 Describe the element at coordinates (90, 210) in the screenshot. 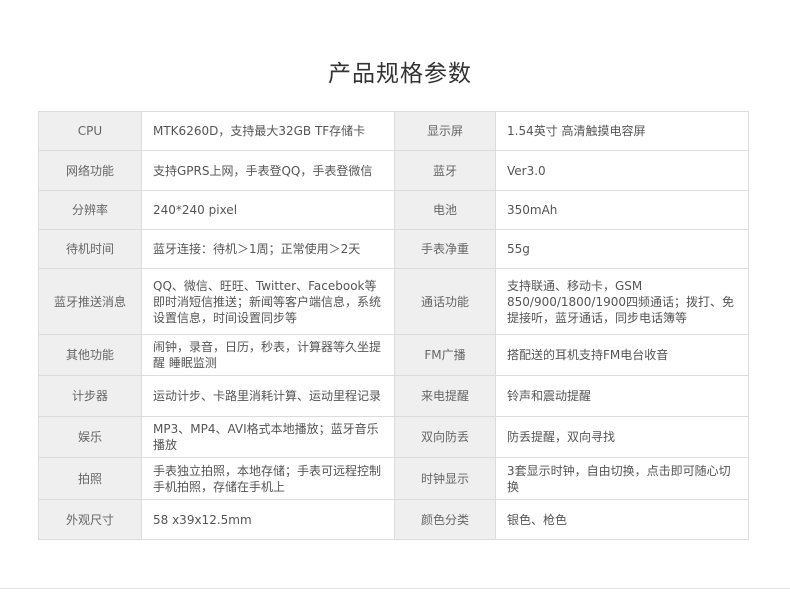

I see `spec-label: 分辨率` at that location.